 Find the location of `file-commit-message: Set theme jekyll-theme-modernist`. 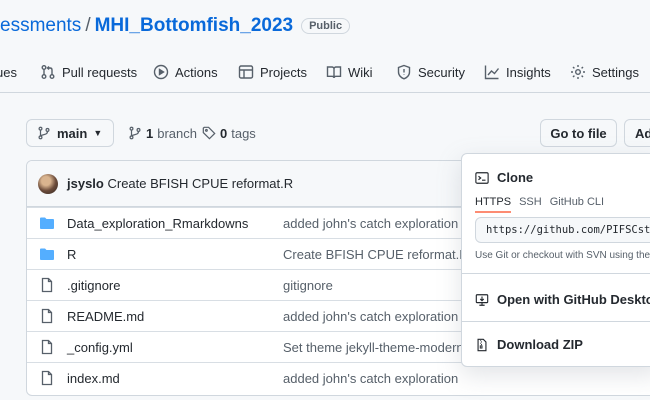

file-commit-message: Set theme jekyll-theme-modernist is located at coordinates (380, 347).